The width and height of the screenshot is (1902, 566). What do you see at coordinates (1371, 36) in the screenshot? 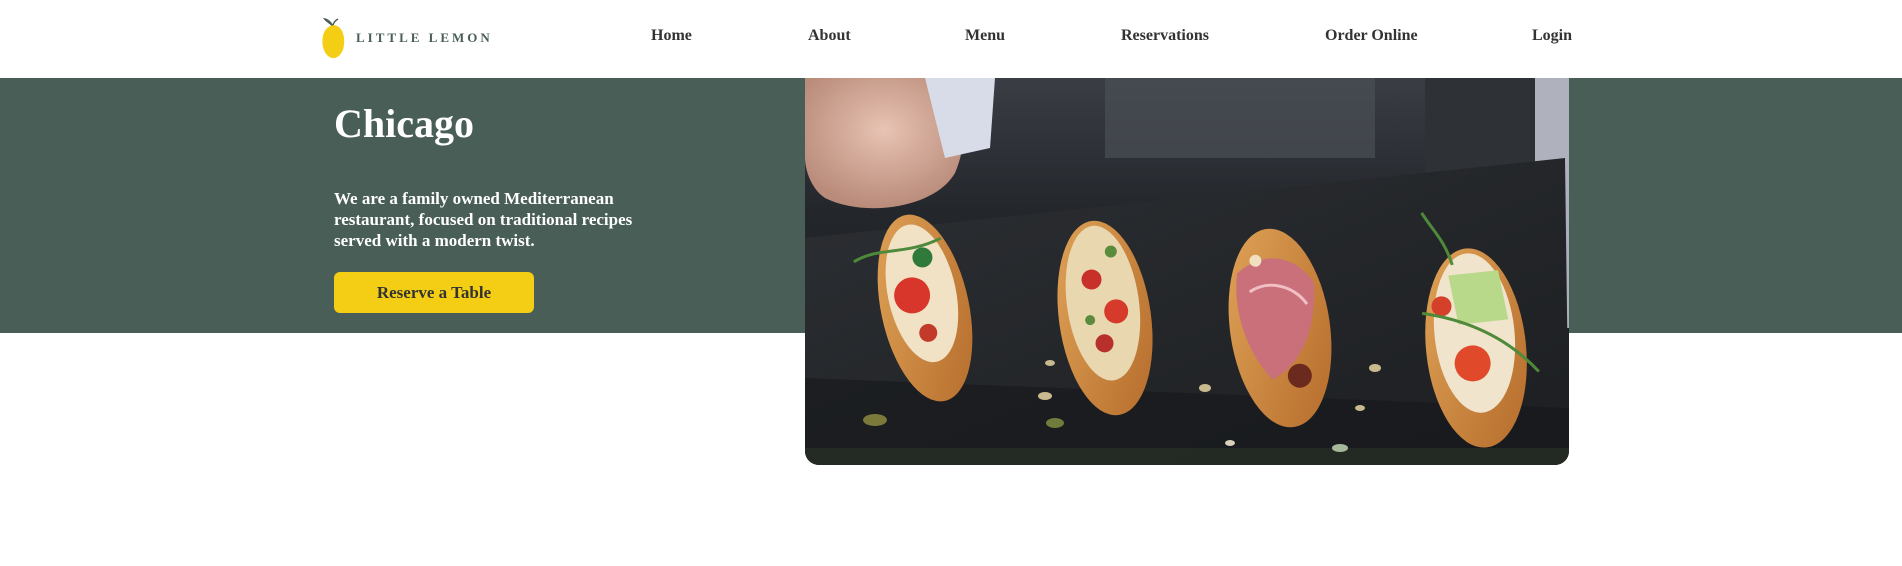
I see `nav-item-order-online: Order Online` at bounding box center [1371, 36].